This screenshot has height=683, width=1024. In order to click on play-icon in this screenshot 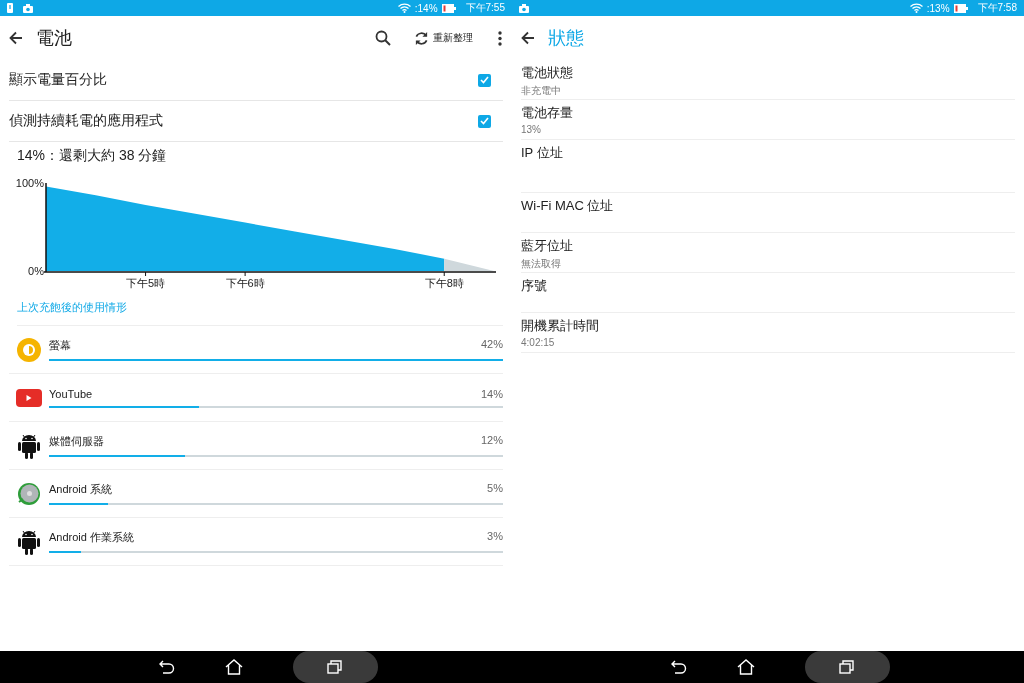, I will do `click(29, 397)`.